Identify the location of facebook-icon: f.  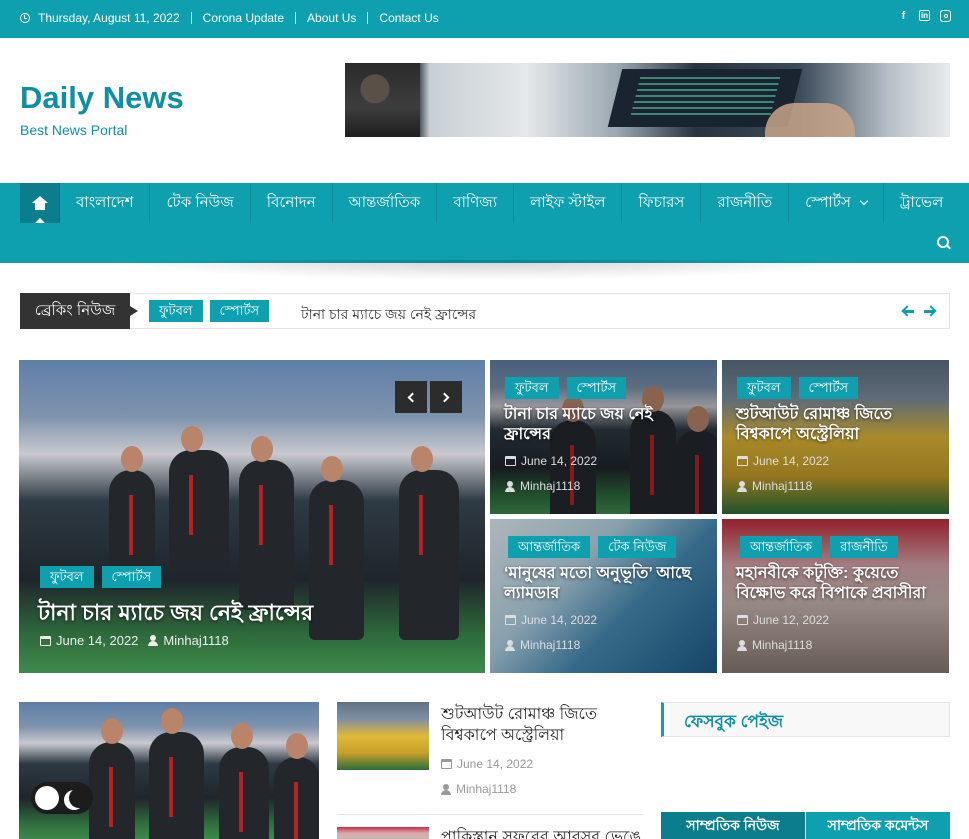
(903, 16).